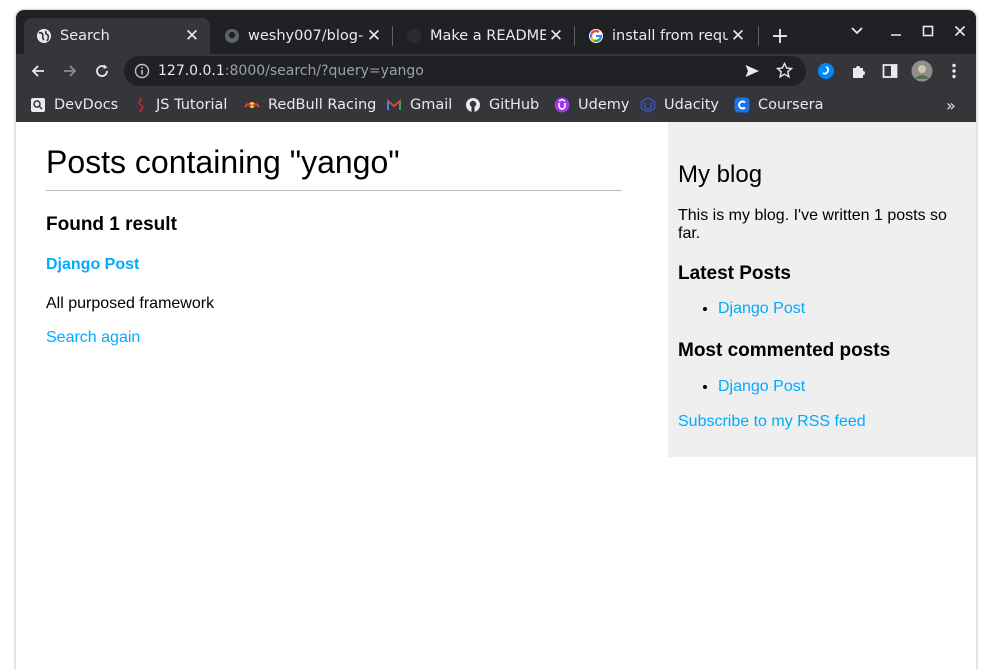 The height and width of the screenshot is (670, 991). Describe the element at coordinates (896, 31) in the screenshot. I see `minimize-icon` at that location.